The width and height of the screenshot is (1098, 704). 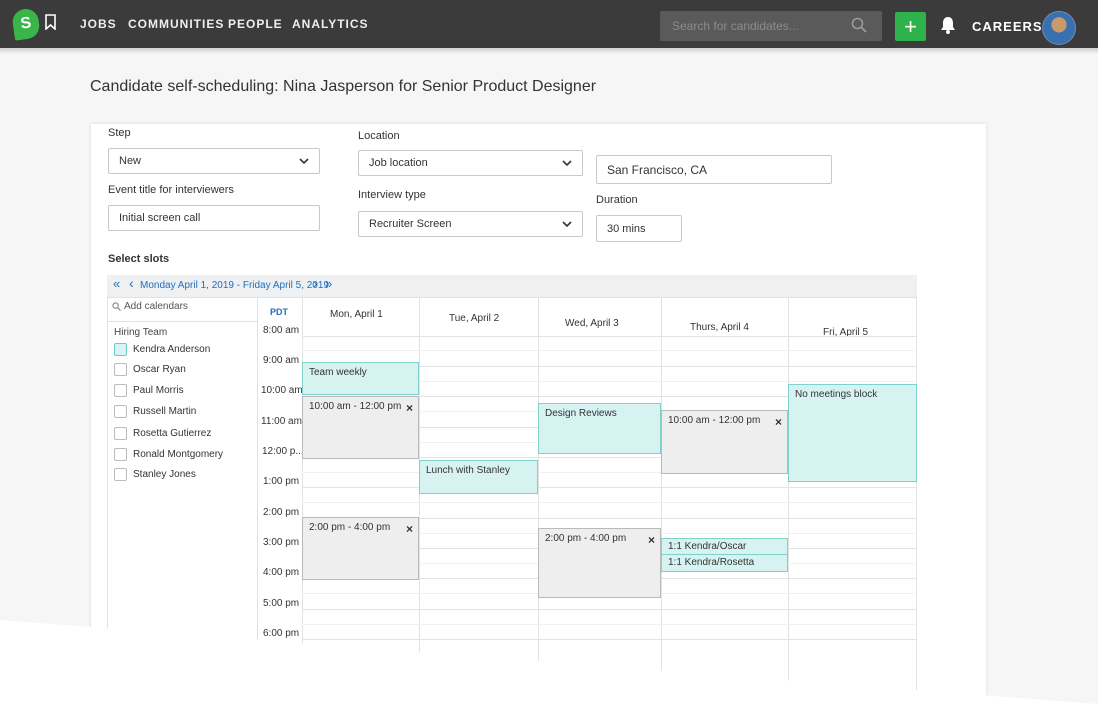 I want to click on hiring-team-label: Hiring Team, so click(x=141, y=332).